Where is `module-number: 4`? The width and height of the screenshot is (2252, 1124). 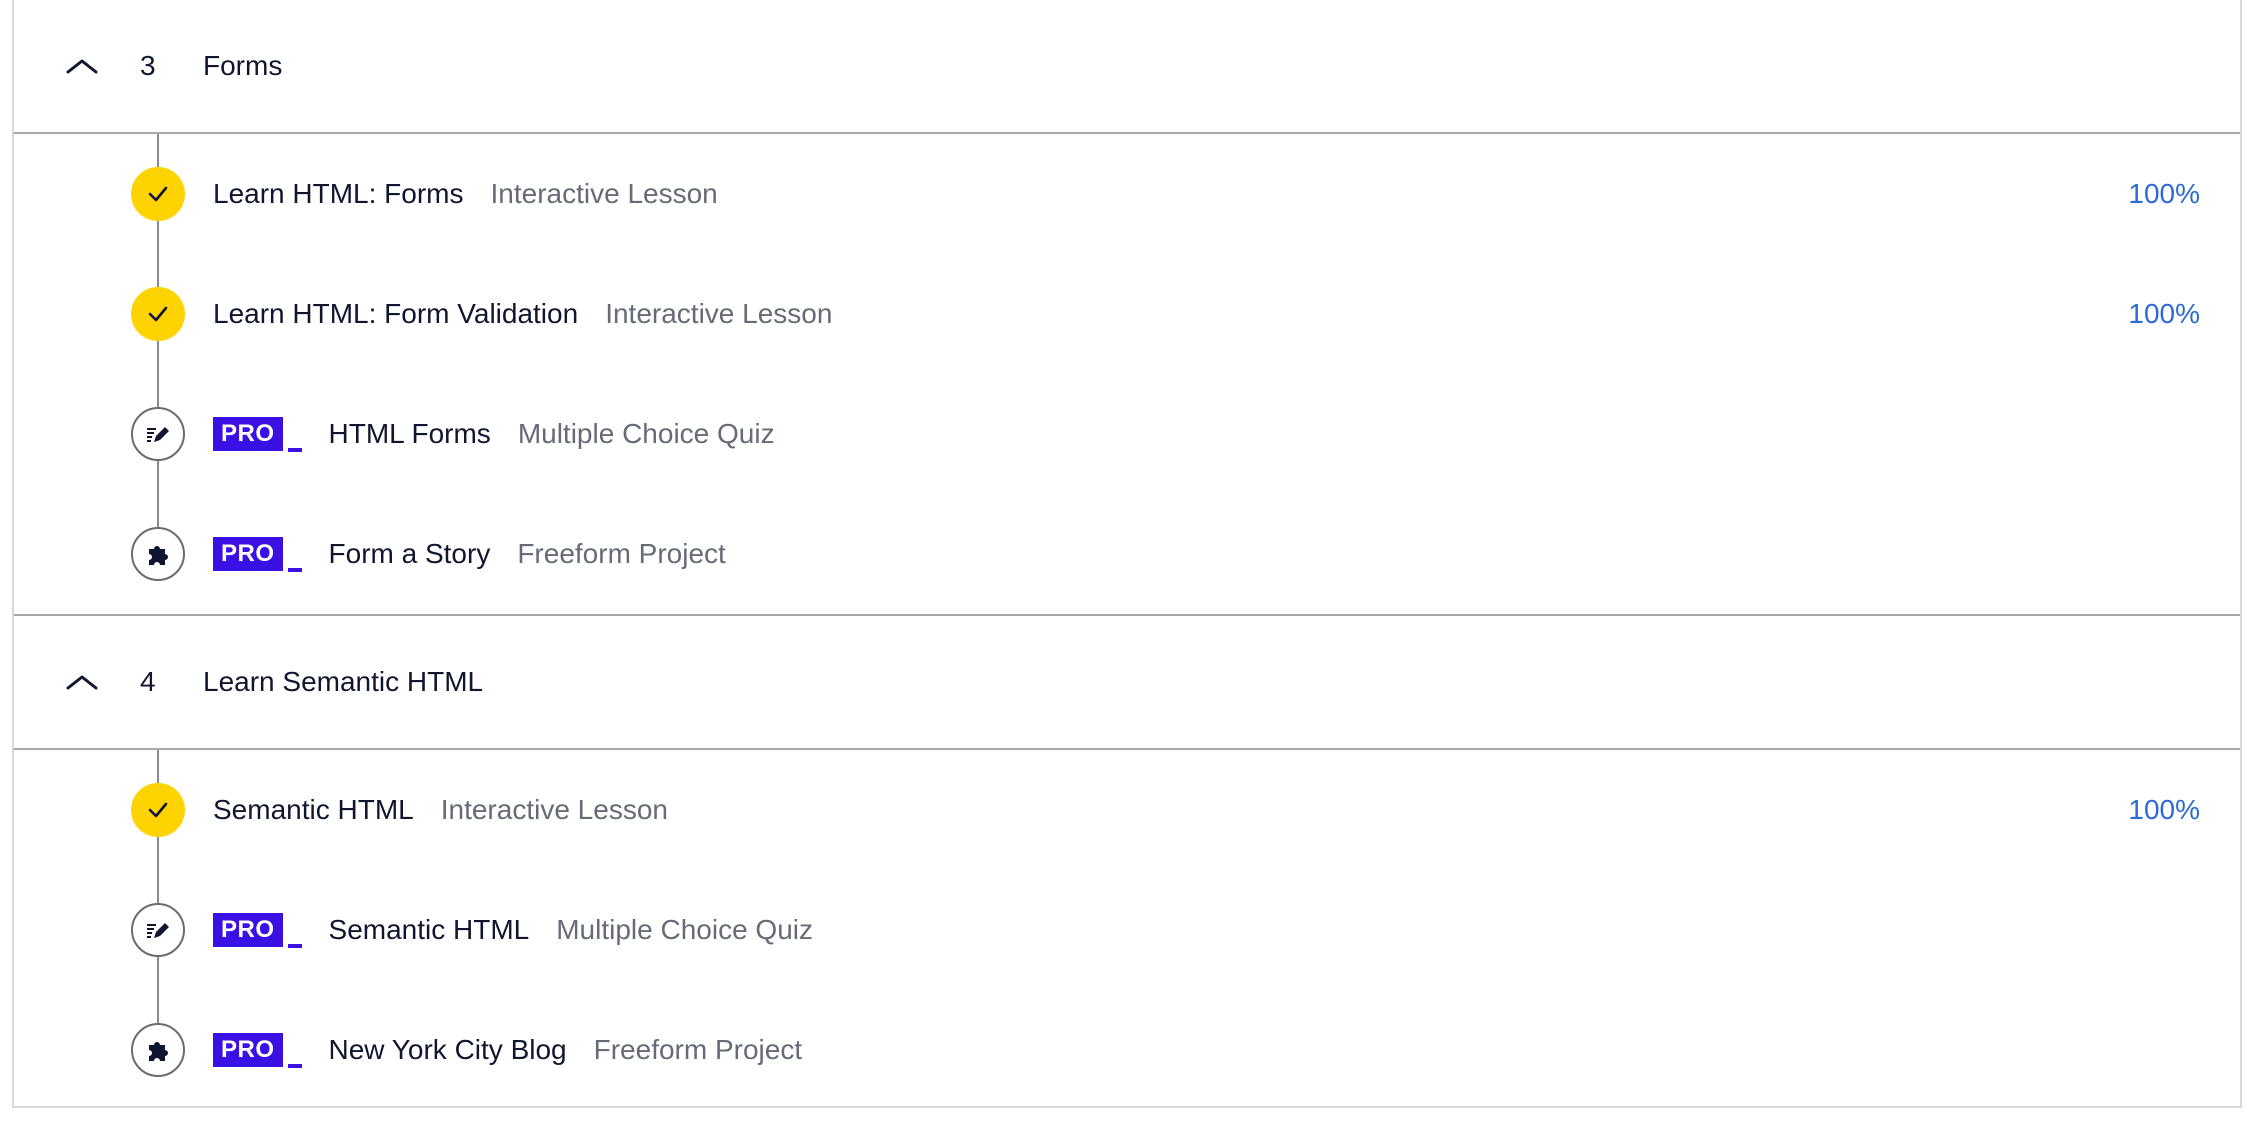 module-number: 4 is located at coordinates (148, 681).